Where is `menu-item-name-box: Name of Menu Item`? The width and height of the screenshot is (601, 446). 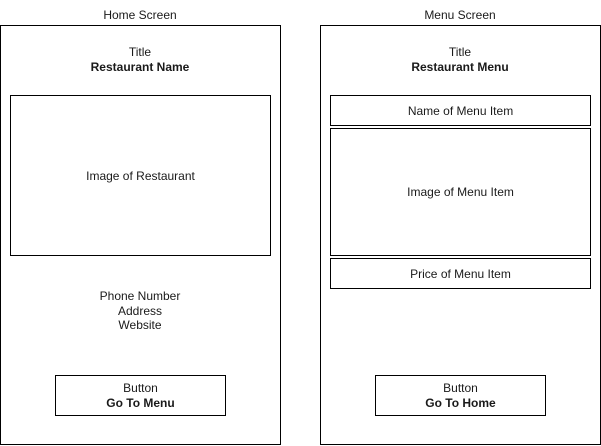
menu-item-name-box: Name of Menu Item is located at coordinates (460, 110).